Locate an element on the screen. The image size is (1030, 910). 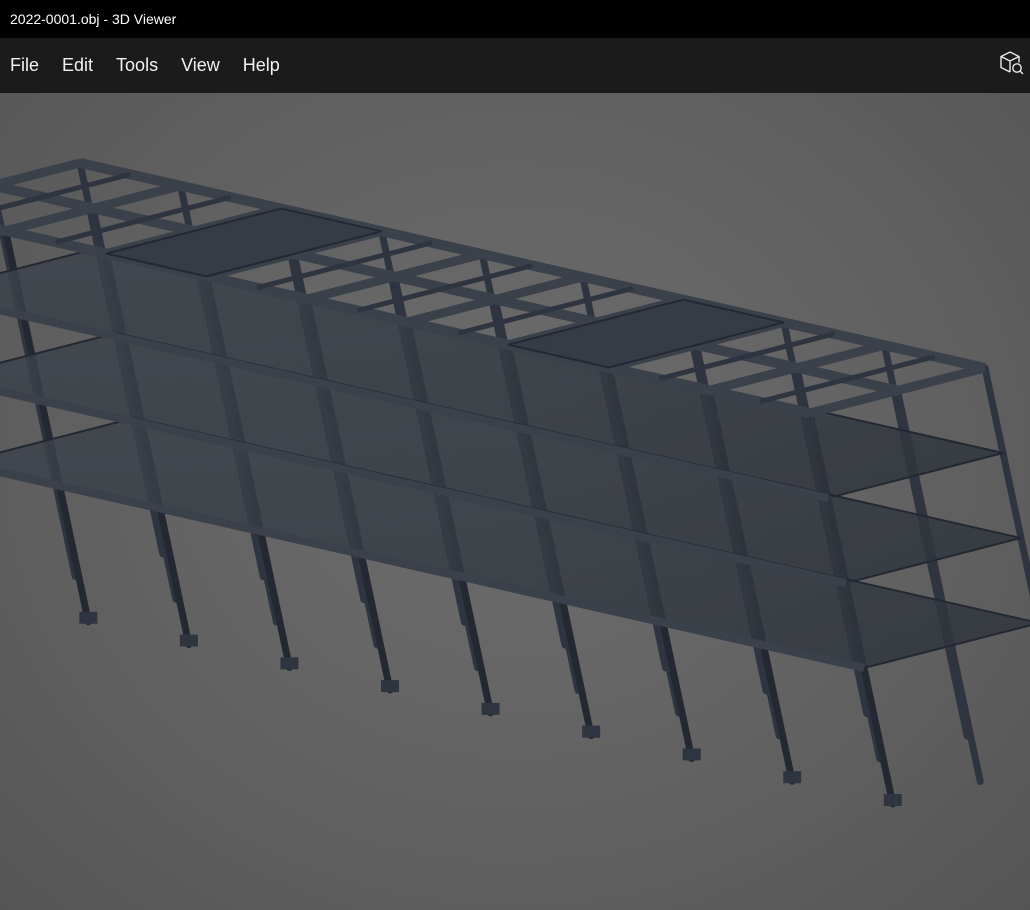
menu-edit: Edit is located at coordinates (77, 65).